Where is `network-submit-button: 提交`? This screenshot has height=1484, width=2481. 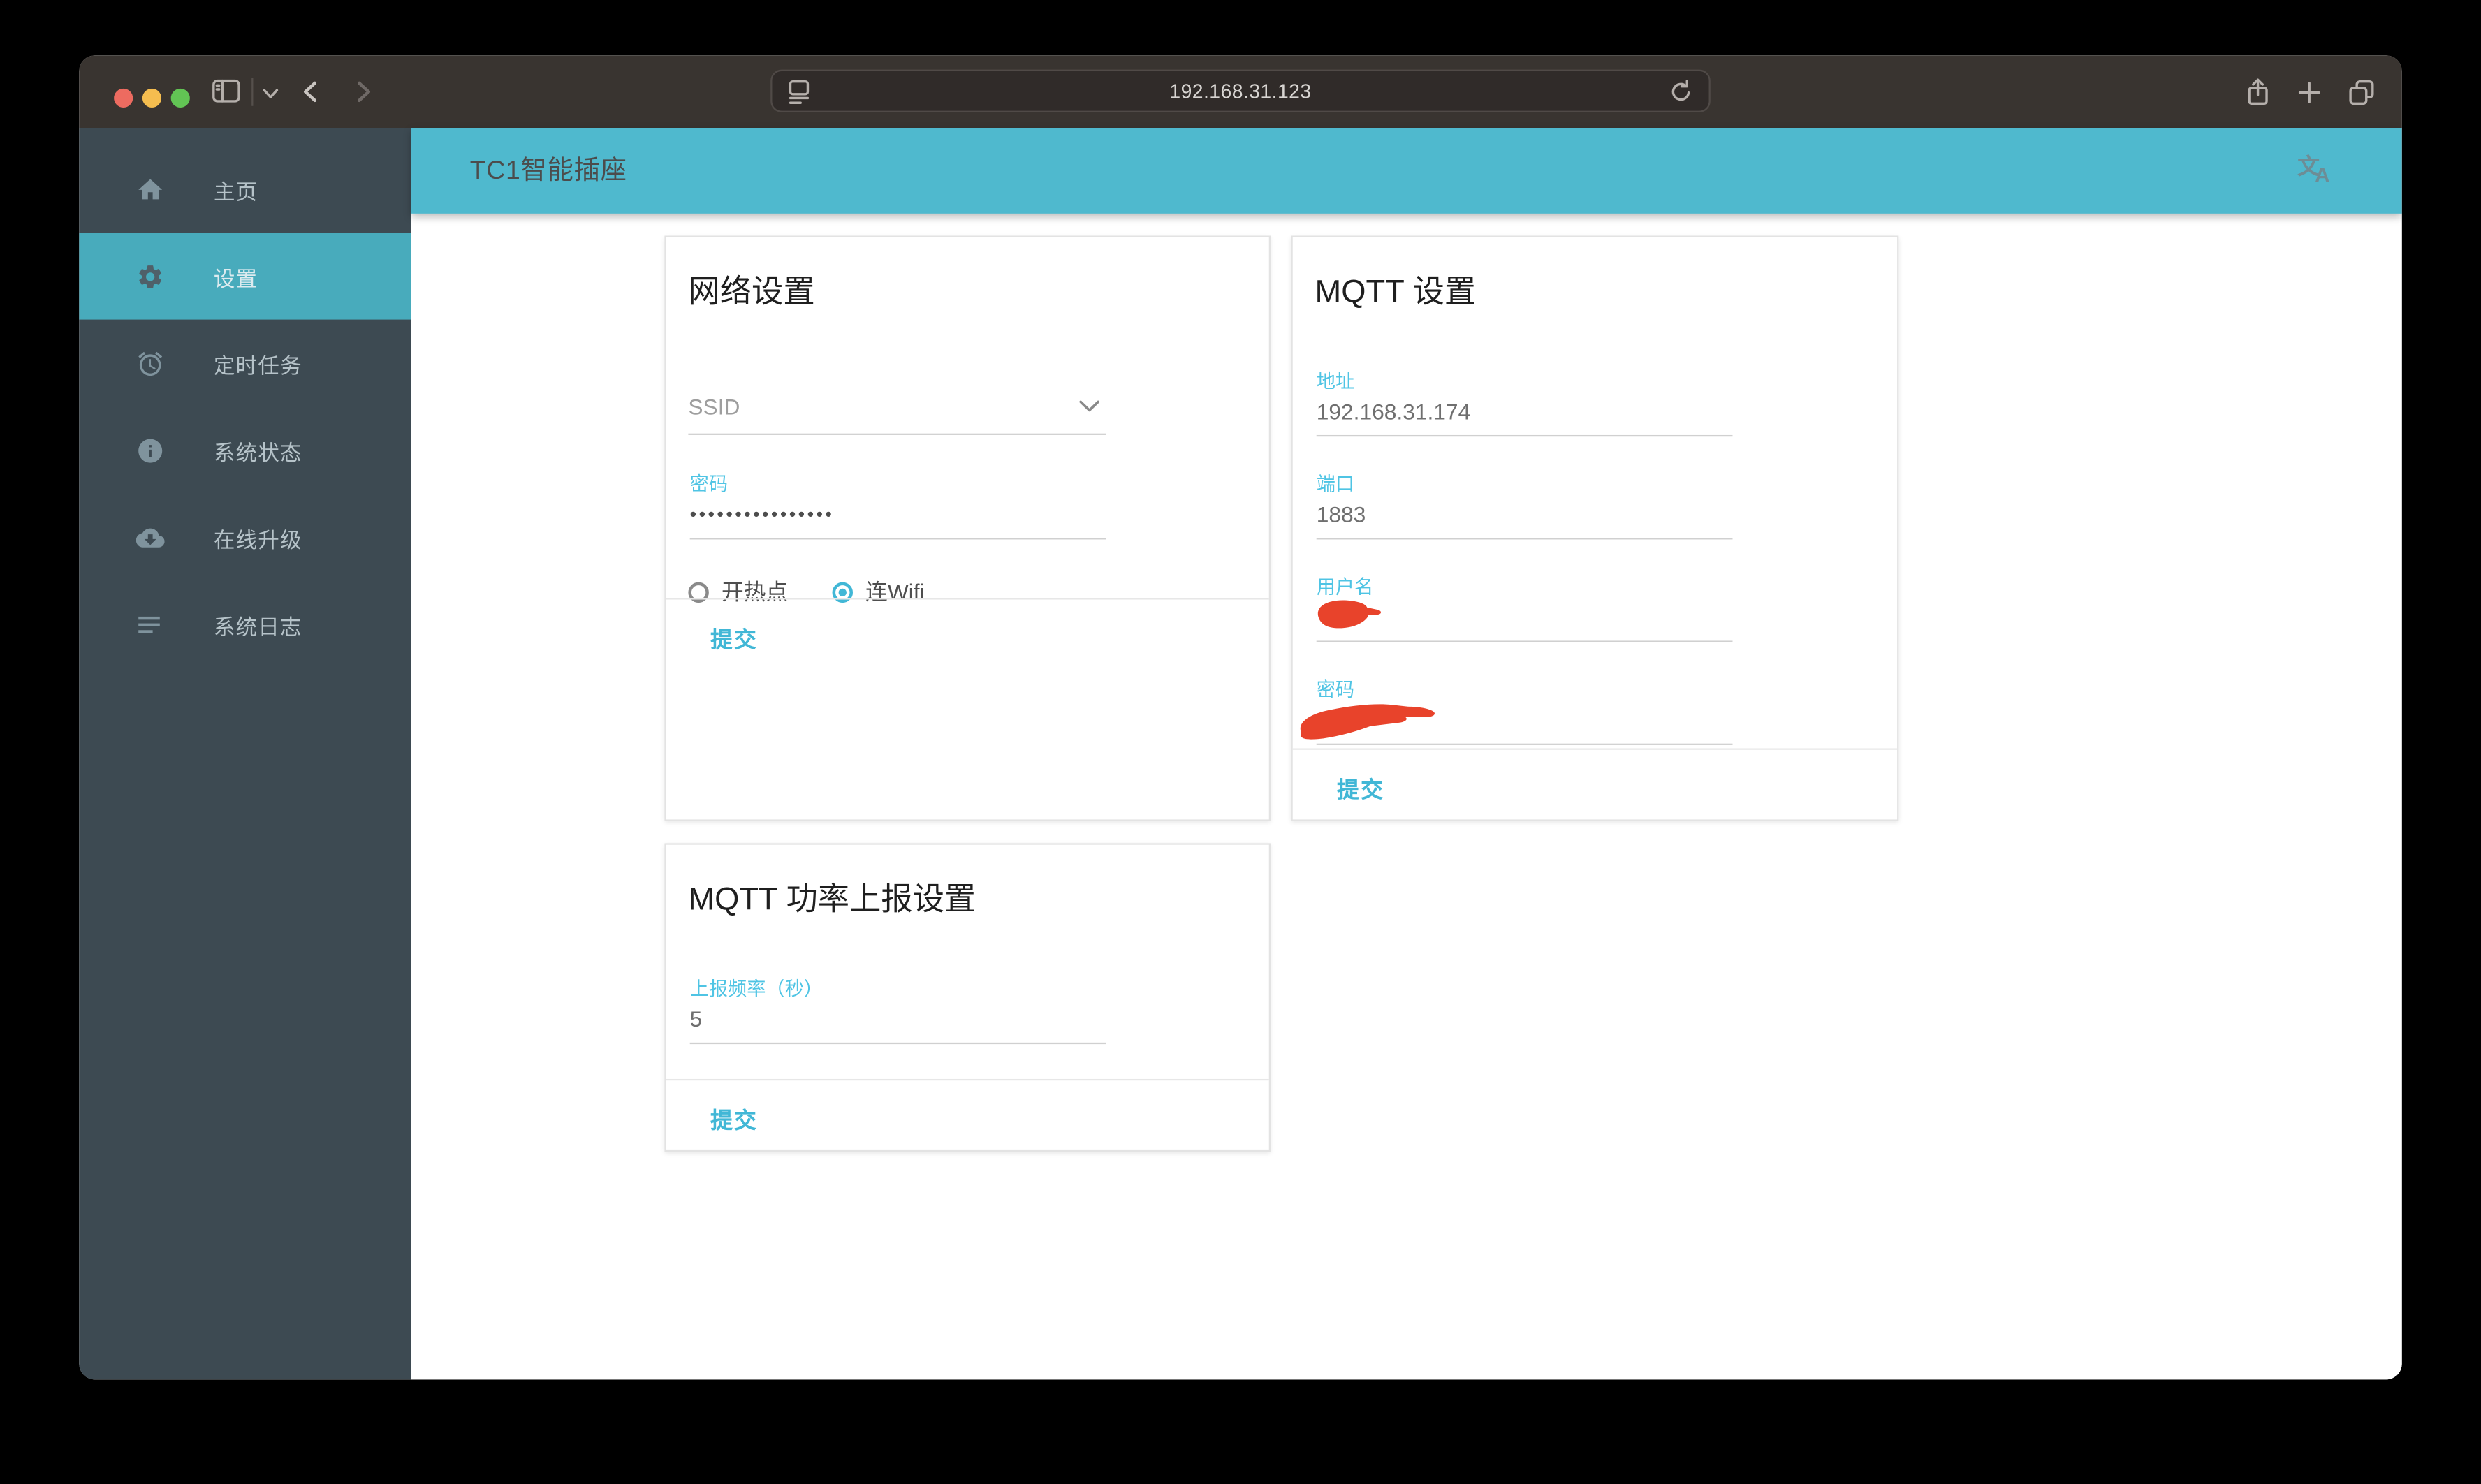 network-submit-button: 提交 is located at coordinates (734, 639).